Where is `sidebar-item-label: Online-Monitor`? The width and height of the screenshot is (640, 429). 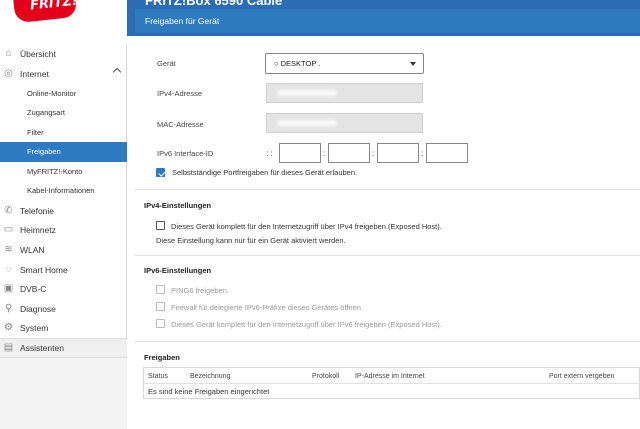 sidebar-item-label: Online-Monitor is located at coordinates (52, 94).